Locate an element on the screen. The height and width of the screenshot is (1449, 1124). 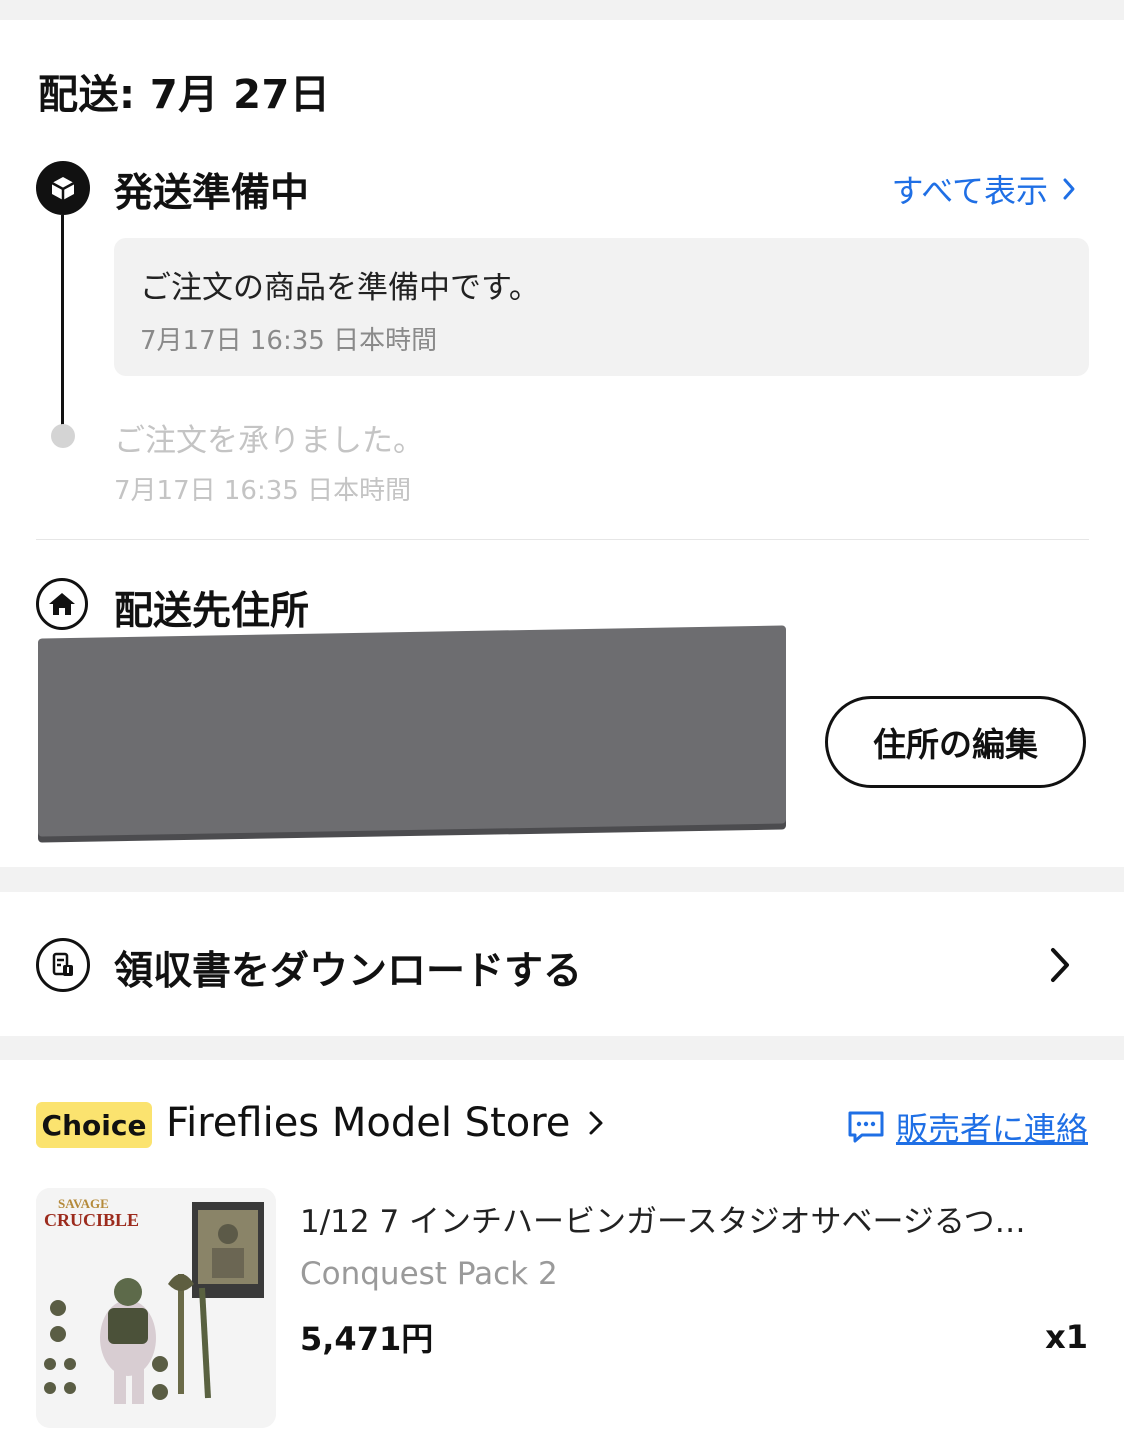
product-image: SAVAGE CRUCIBLE is located at coordinates (156, 1308).